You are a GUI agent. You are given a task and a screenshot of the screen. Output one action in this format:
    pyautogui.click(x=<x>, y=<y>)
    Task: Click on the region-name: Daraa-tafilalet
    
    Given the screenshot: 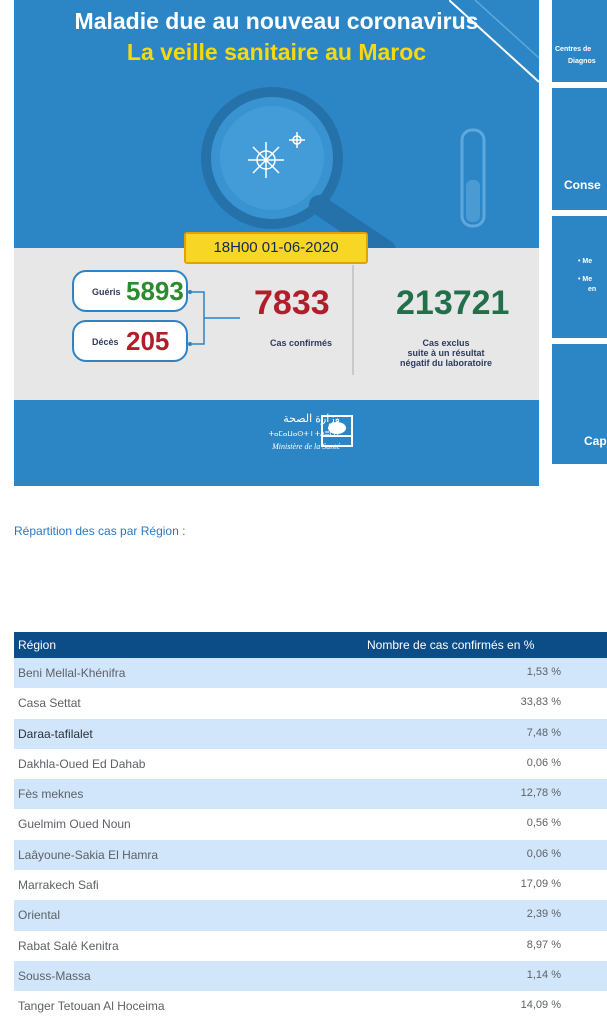 What is the action you would take?
    pyautogui.click(x=55, y=733)
    